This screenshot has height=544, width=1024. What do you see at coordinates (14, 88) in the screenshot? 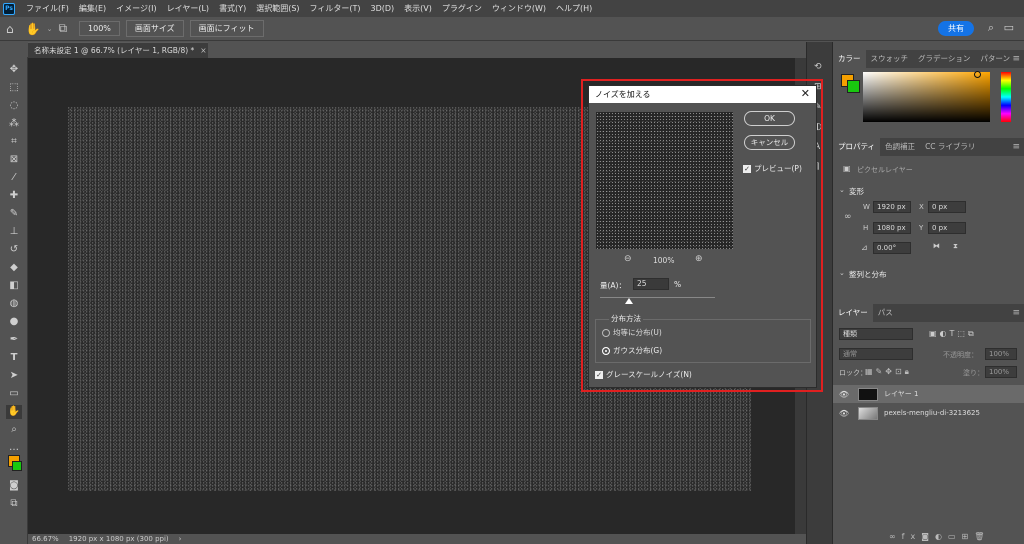
I see `marquee-tool-icon: ⬚` at bounding box center [14, 88].